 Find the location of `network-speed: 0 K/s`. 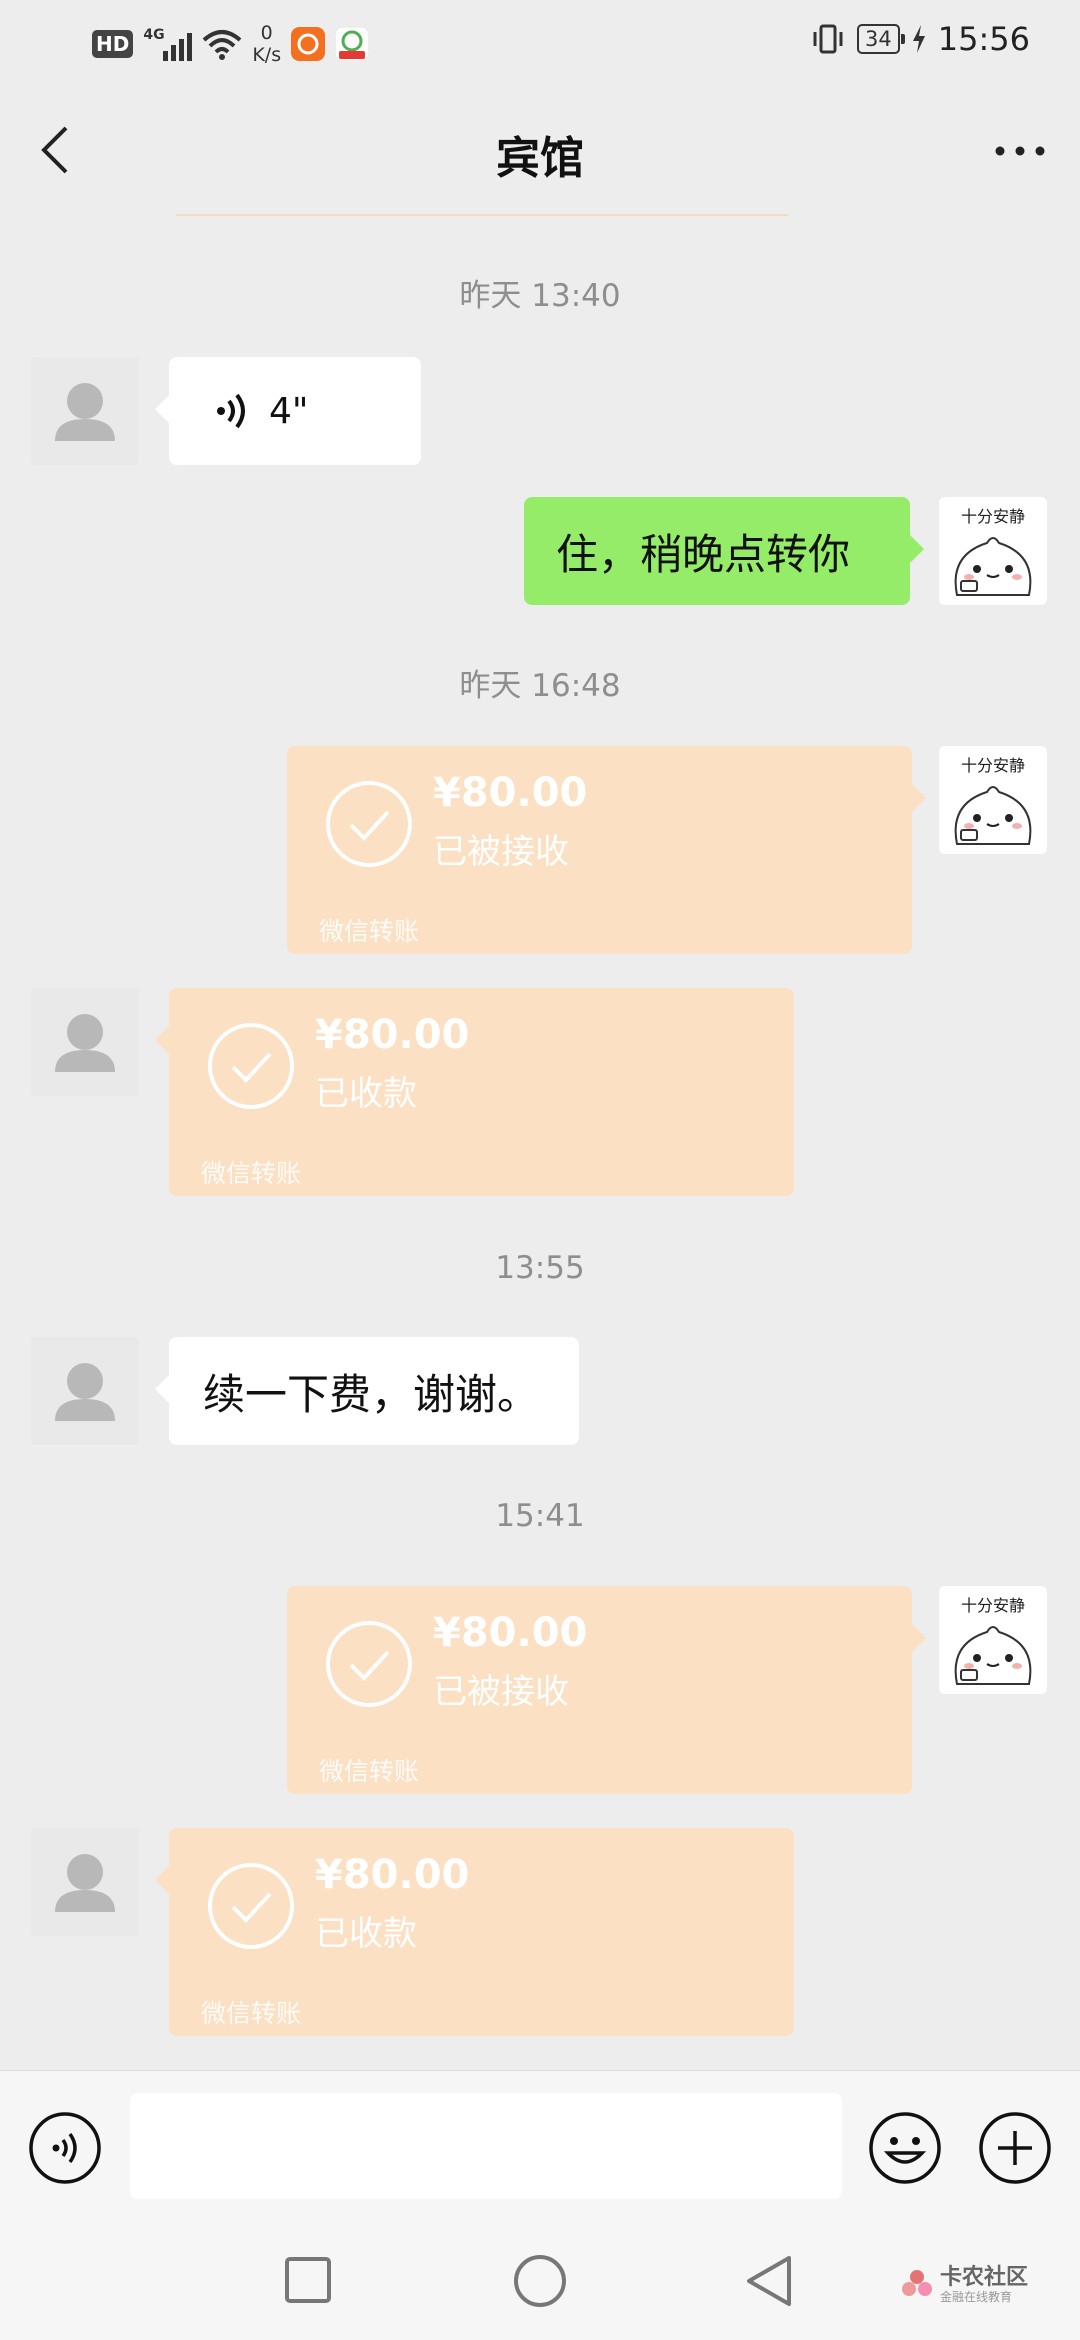

network-speed: 0 K/s is located at coordinates (266, 44).